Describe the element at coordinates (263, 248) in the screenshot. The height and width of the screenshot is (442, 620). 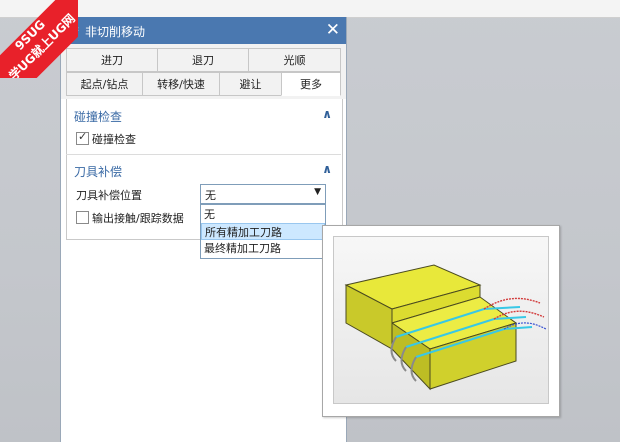
I see `dropdown-option-final-finish-pass: 最终精加工刀路` at that location.